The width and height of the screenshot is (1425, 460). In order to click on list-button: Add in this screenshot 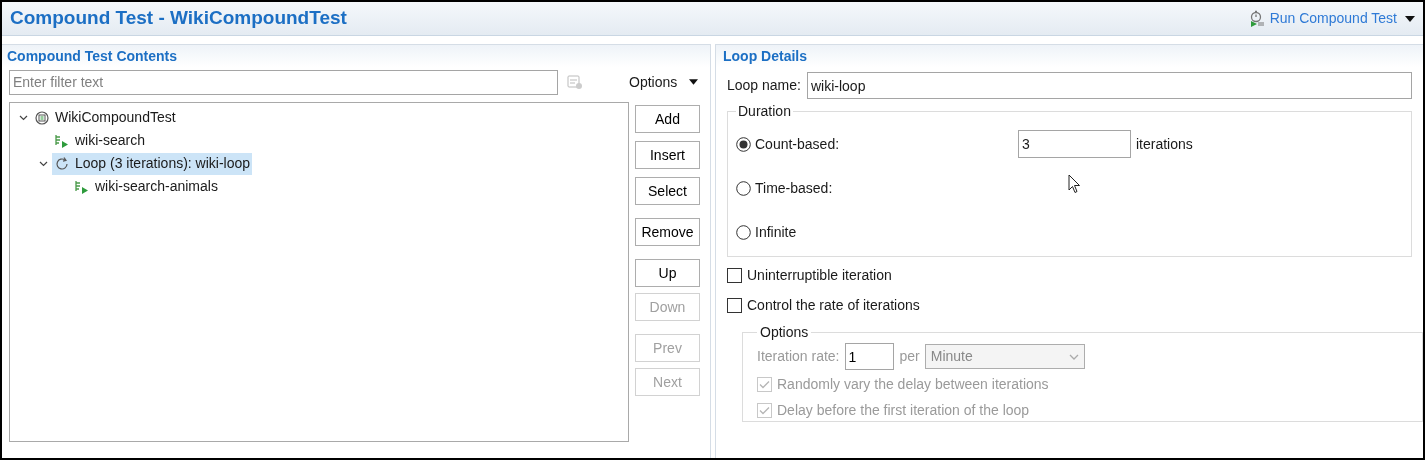, I will do `click(667, 119)`.